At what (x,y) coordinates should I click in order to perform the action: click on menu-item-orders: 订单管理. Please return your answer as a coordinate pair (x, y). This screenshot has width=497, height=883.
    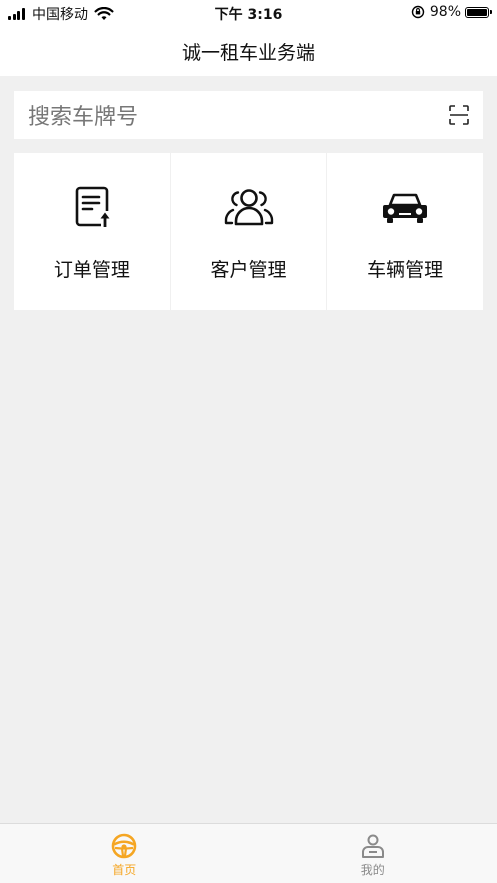
    Looking at the image, I should click on (92, 231).